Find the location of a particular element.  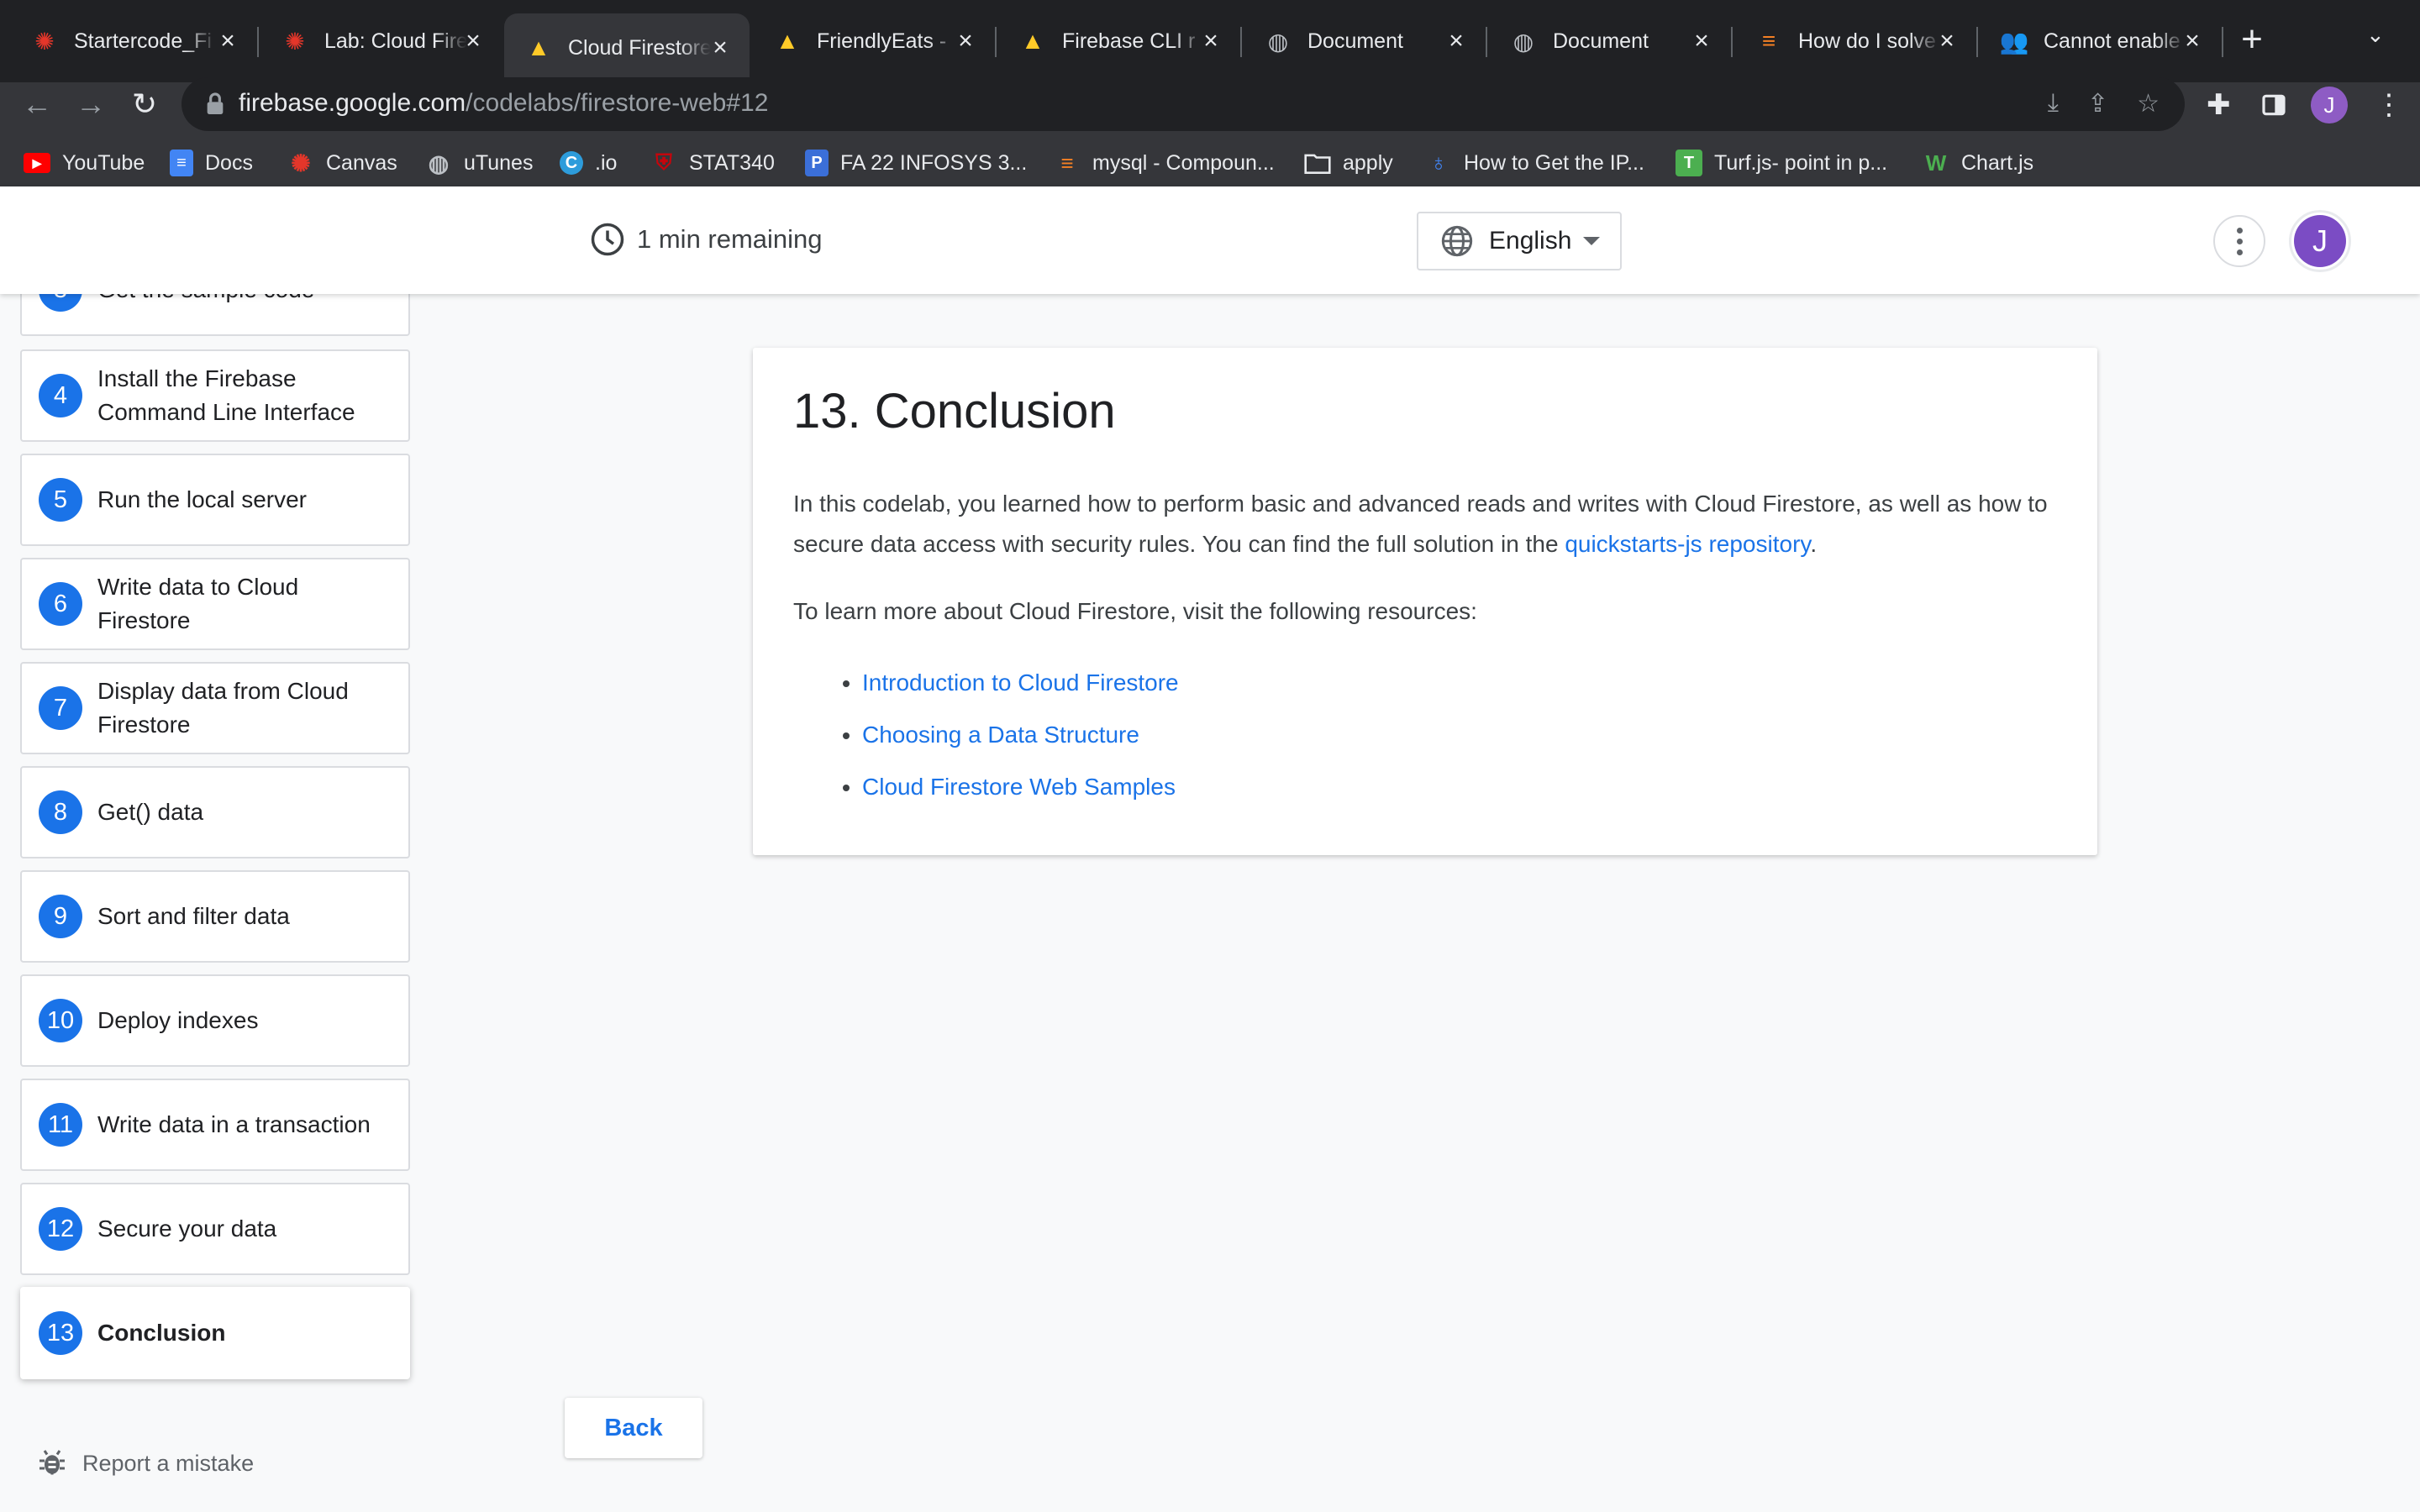

step-label: Deploy indexes is located at coordinates (178, 1020).